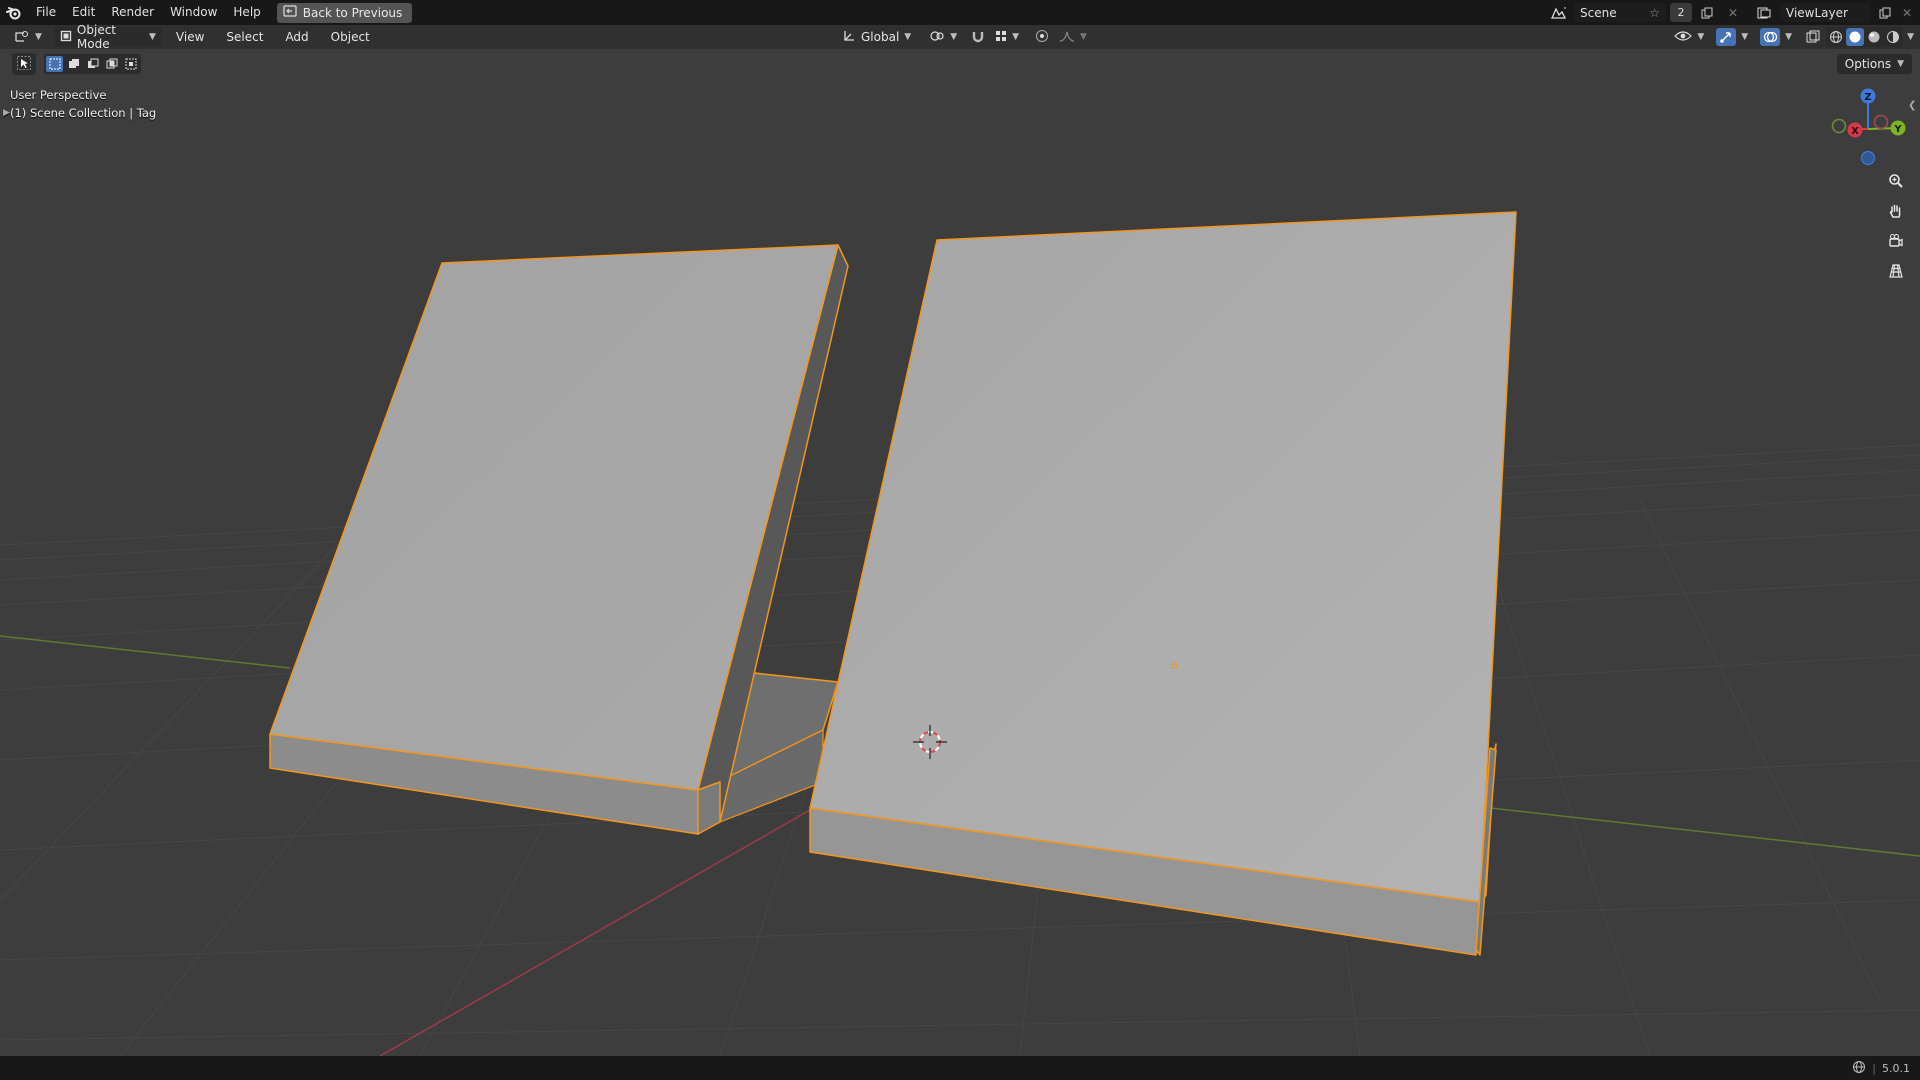  Describe the element at coordinates (350, 37) in the screenshot. I see `menu-object: Object` at that location.